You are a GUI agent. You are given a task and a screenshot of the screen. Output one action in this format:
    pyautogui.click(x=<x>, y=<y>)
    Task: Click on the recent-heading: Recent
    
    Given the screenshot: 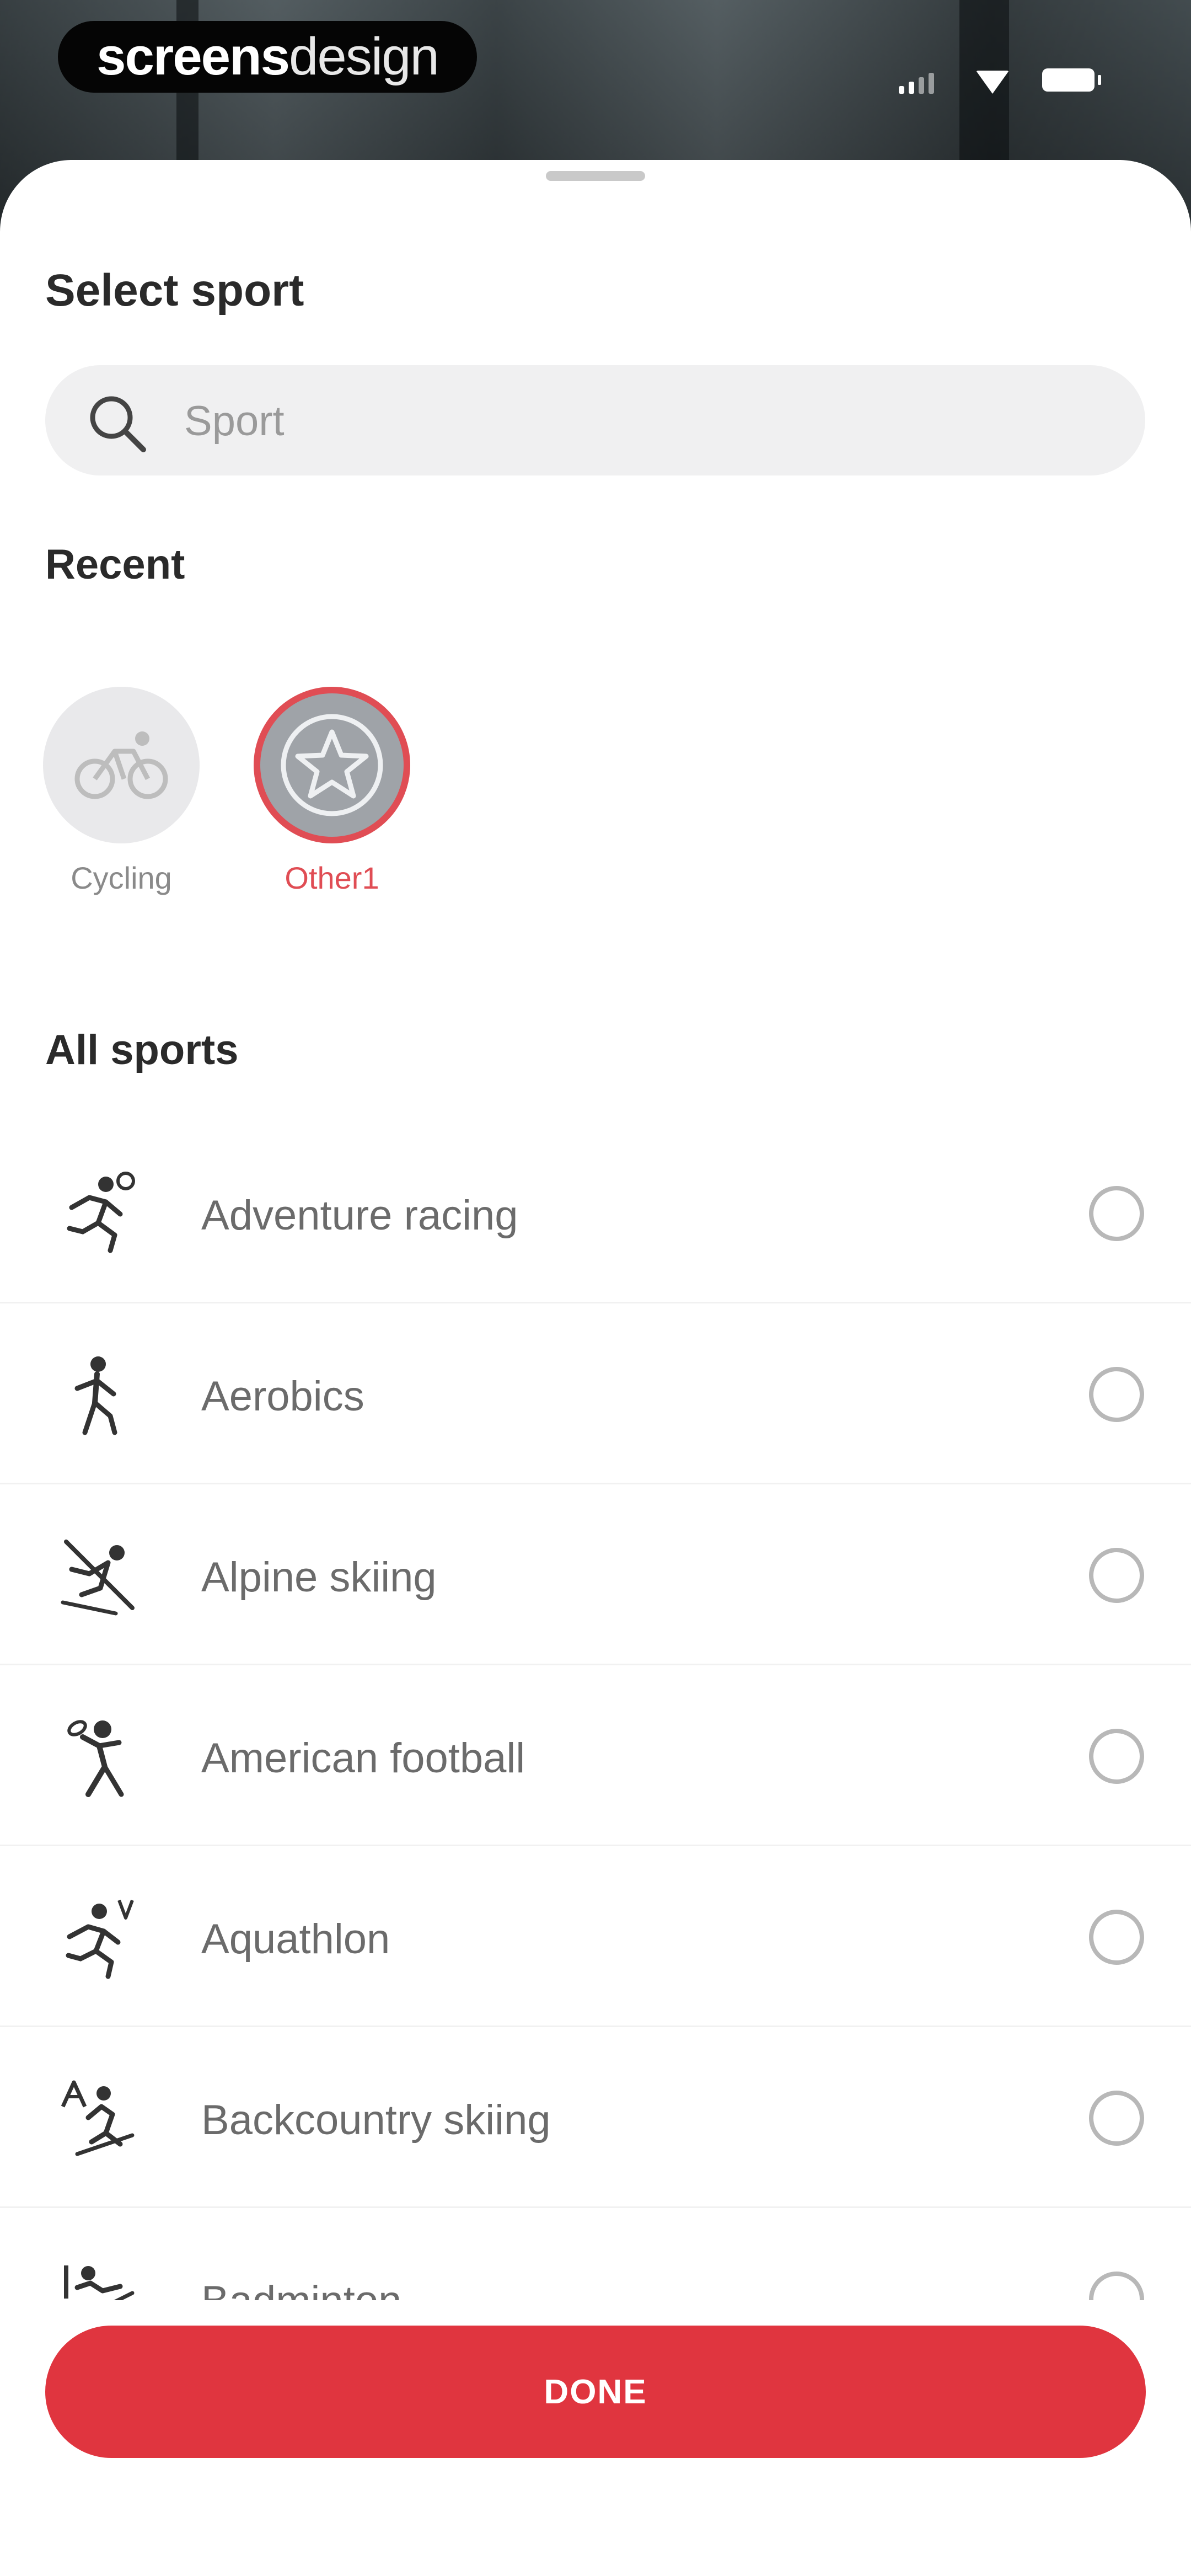 What is the action you would take?
    pyautogui.click(x=115, y=564)
    